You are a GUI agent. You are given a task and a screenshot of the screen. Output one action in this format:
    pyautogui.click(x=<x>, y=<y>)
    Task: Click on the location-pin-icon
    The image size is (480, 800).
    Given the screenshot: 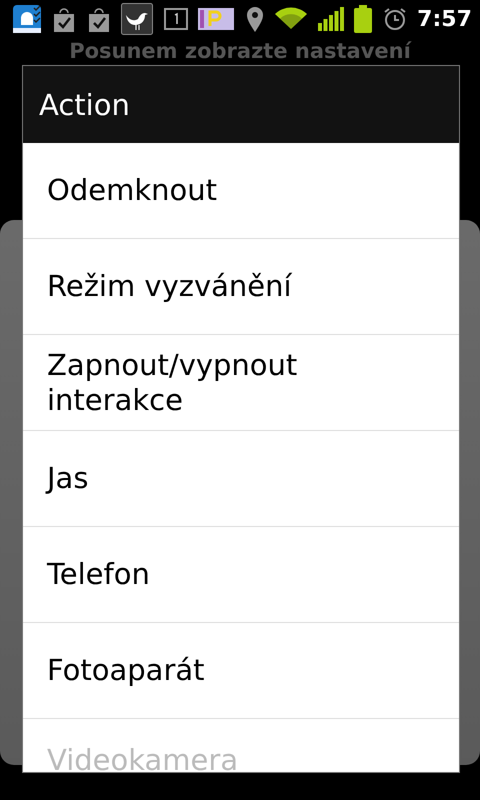 What is the action you would take?
    pyautogui.click(x=254, y=19)
    